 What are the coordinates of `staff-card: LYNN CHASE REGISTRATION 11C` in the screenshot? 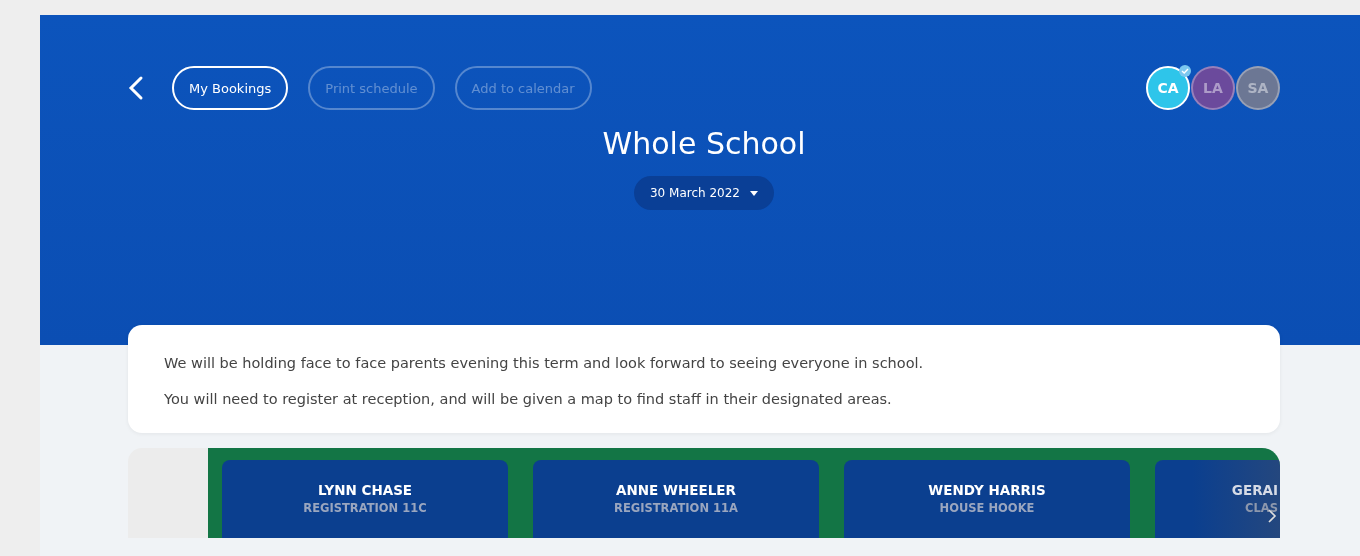 It's located at (365, 499).